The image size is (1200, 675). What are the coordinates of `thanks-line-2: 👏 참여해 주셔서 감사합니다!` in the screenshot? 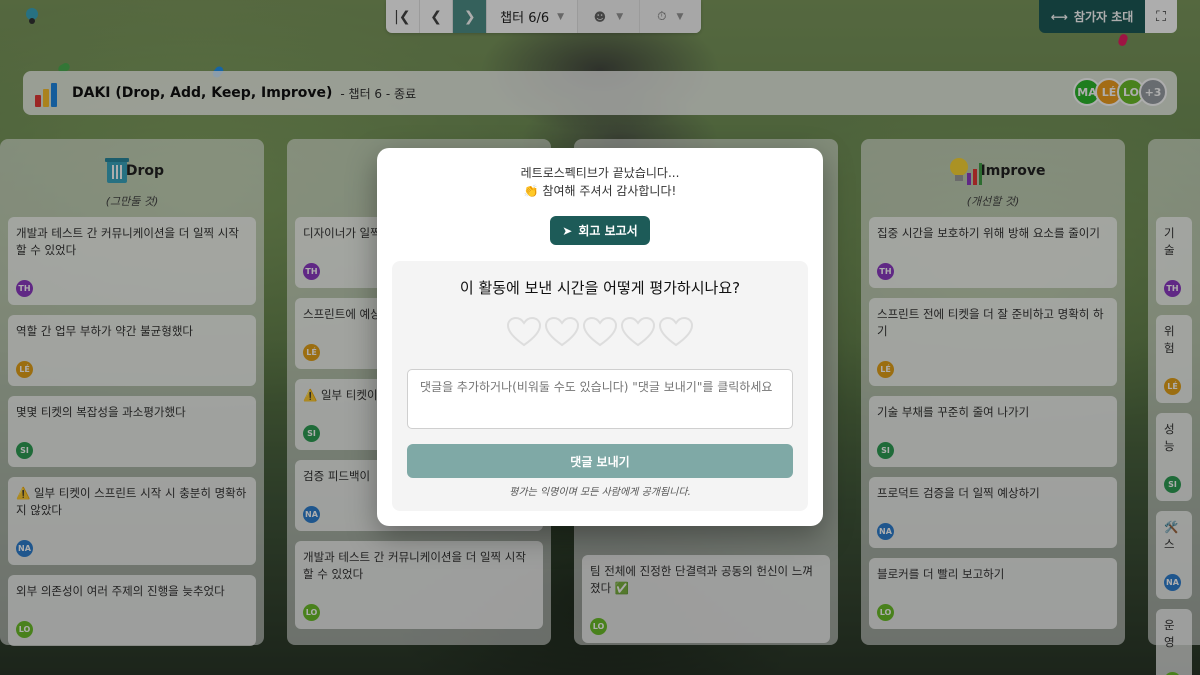 It's located at (600, 191).